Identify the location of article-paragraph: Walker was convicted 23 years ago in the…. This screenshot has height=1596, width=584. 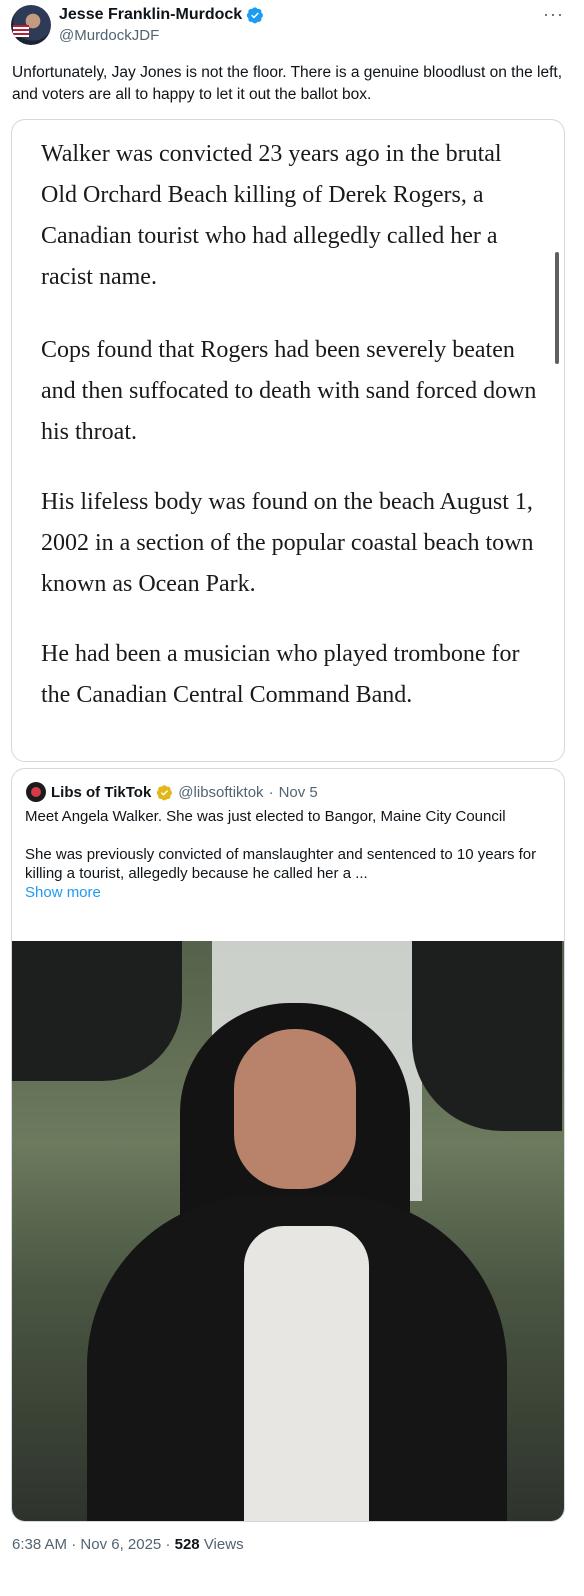
(271, 215).